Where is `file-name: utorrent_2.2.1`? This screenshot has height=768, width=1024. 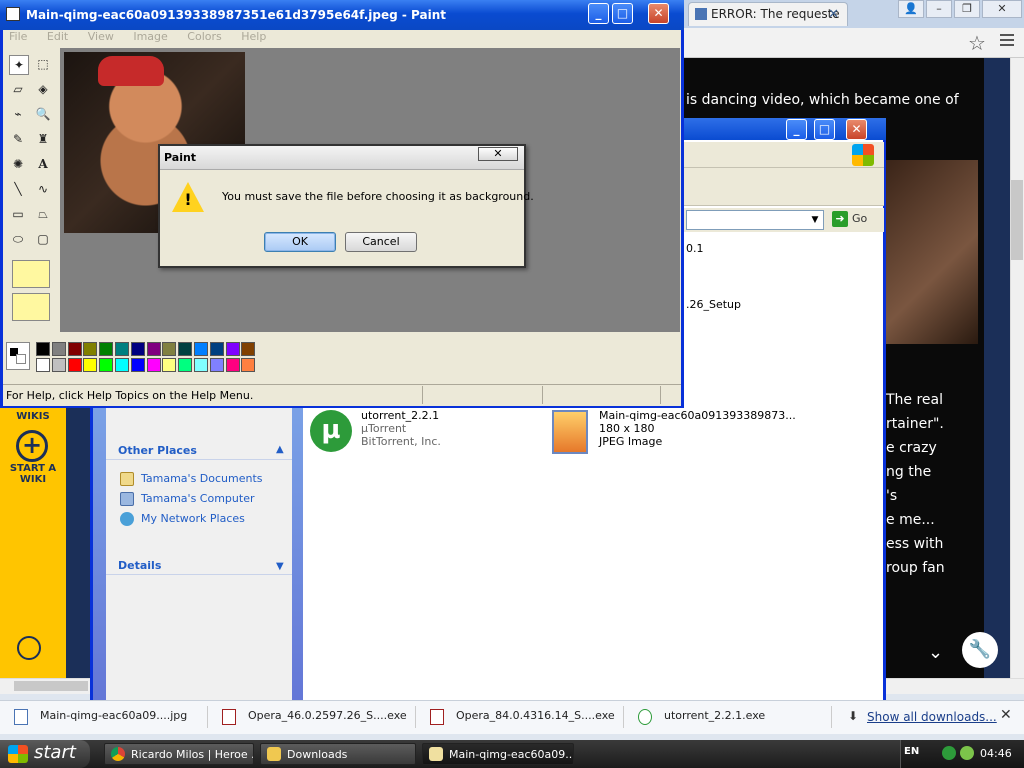
file-name: utorrent_2.2.1 is located at coordinates (400, 415).